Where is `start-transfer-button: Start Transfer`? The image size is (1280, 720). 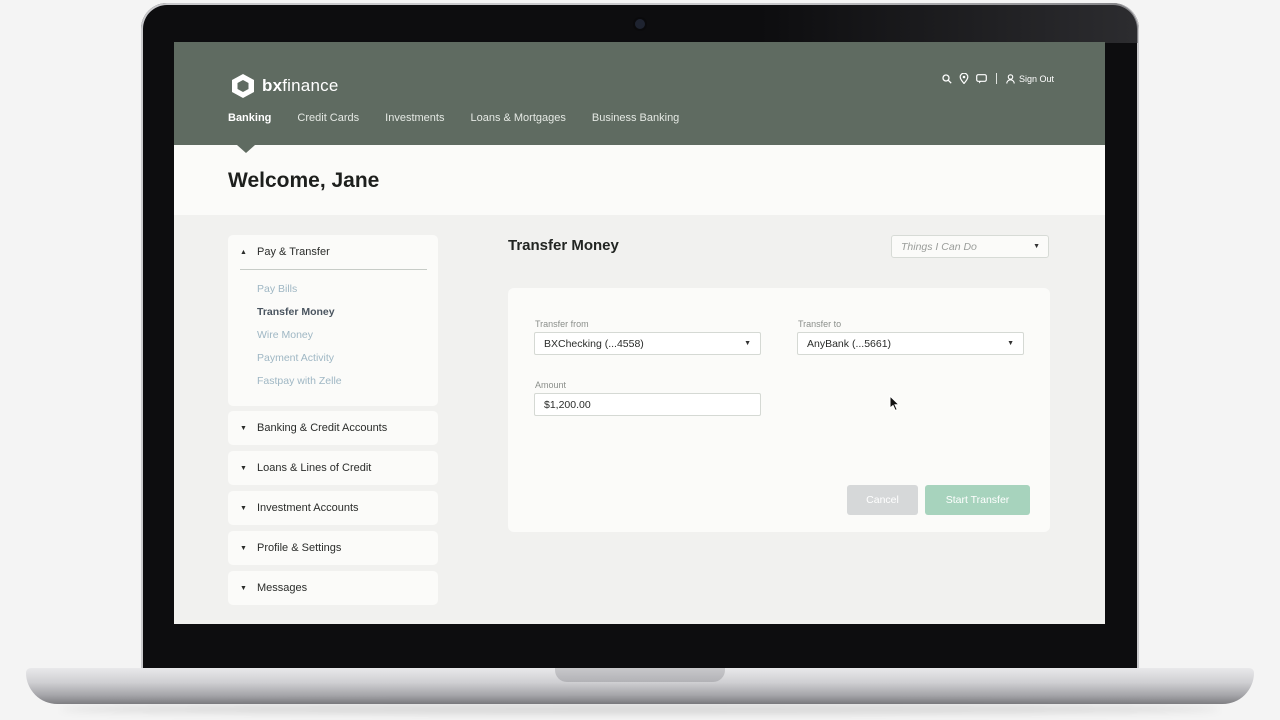 start-transfer-button: Start Transfer is located at coordinates (977, 500).